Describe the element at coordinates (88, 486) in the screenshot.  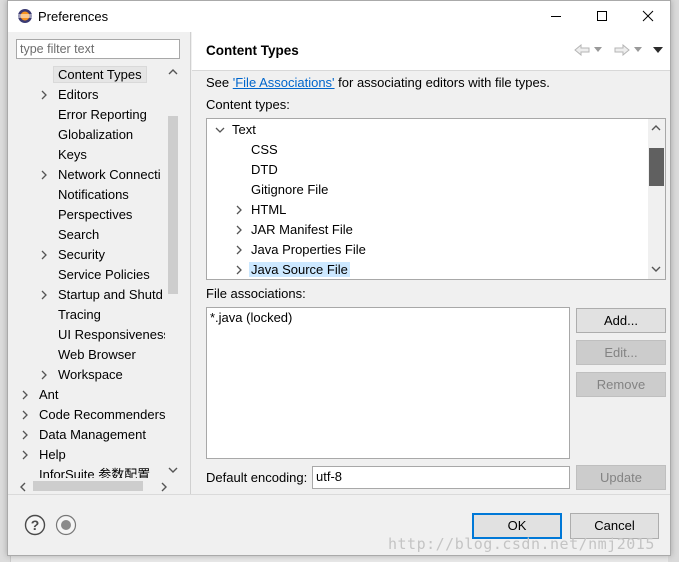
I see `tree-hscroll-thumb` at that location.